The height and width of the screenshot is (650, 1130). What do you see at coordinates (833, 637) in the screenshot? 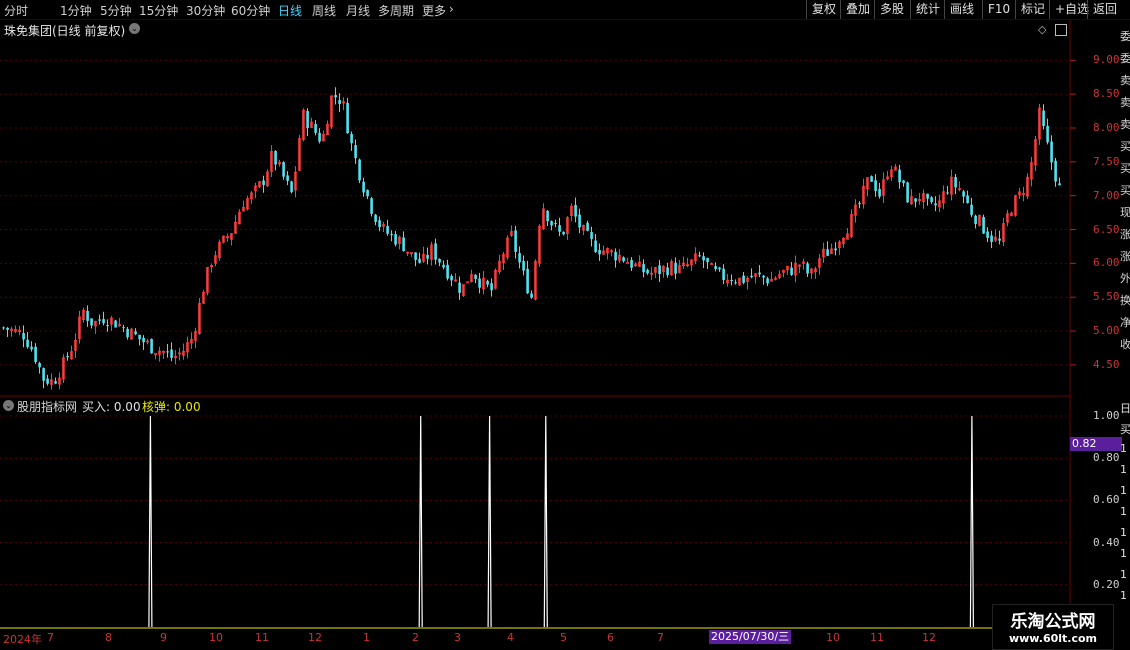
I see `date-tick-label: 10` at bounding box center [833, 637].